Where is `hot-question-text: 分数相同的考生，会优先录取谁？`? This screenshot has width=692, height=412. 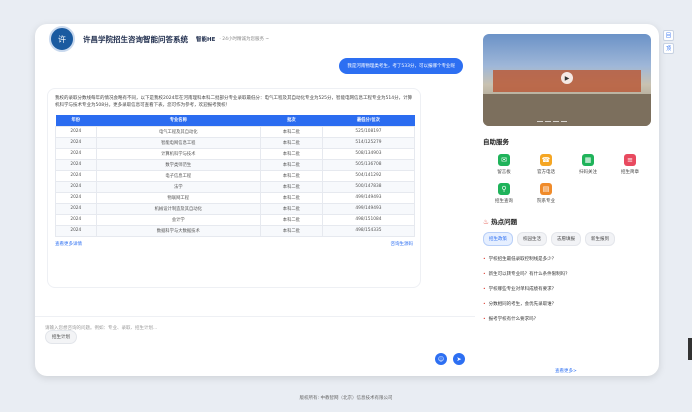
hot-question-text: 分数相同的考生，会优先录取谁？ is located at coordinates (522, 304).